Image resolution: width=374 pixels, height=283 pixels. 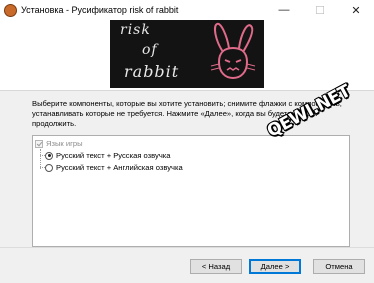 I want to click on close-button: ✕, so click(x=356, y=10).